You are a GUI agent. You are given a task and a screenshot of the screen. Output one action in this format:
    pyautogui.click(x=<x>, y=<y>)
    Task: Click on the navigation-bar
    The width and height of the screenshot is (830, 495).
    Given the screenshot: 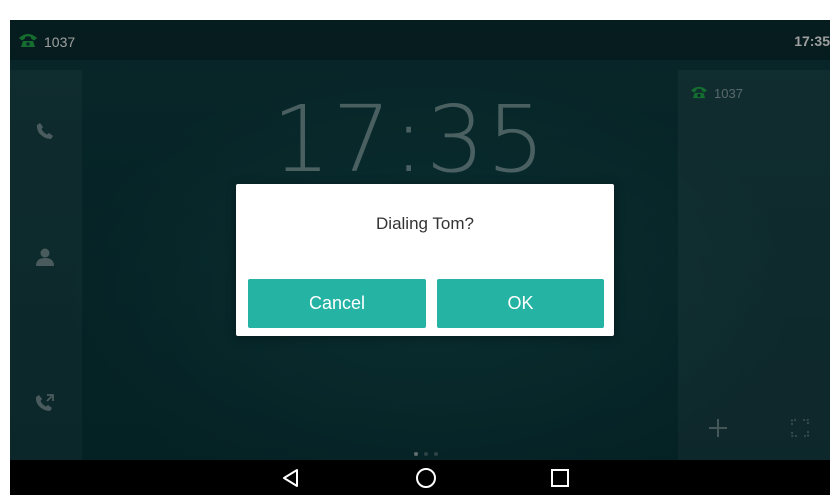 What is the action you would take?
    pyautogui.click(x=420, y=477)
    